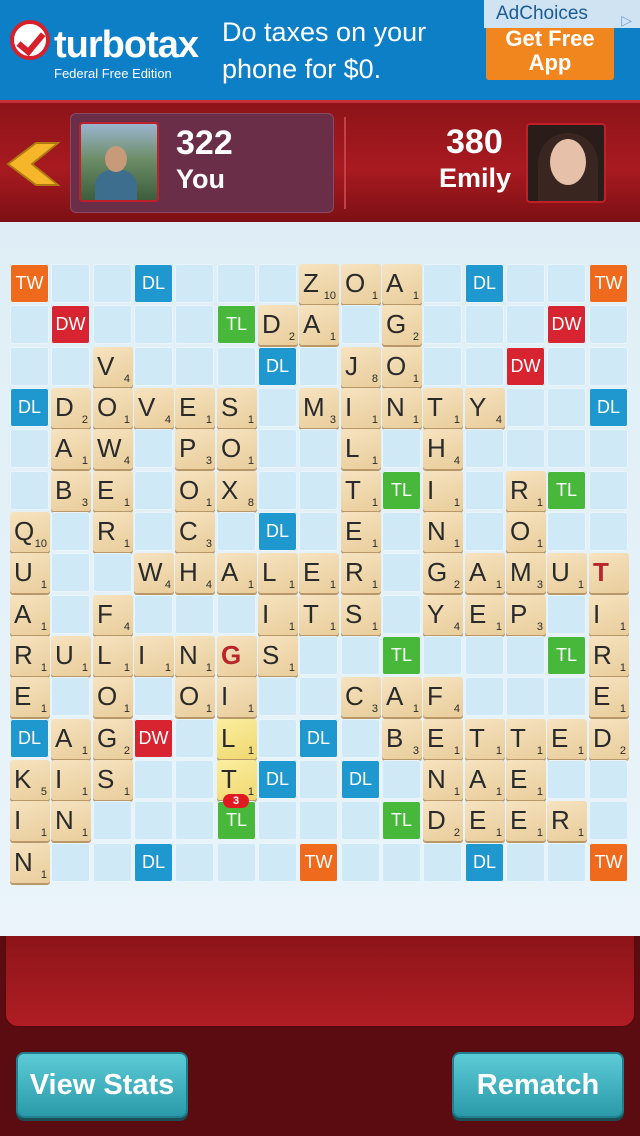 The width and height of the screenshot is (640, 1136). I want to click on tile-letter: S, so click(271, 655).